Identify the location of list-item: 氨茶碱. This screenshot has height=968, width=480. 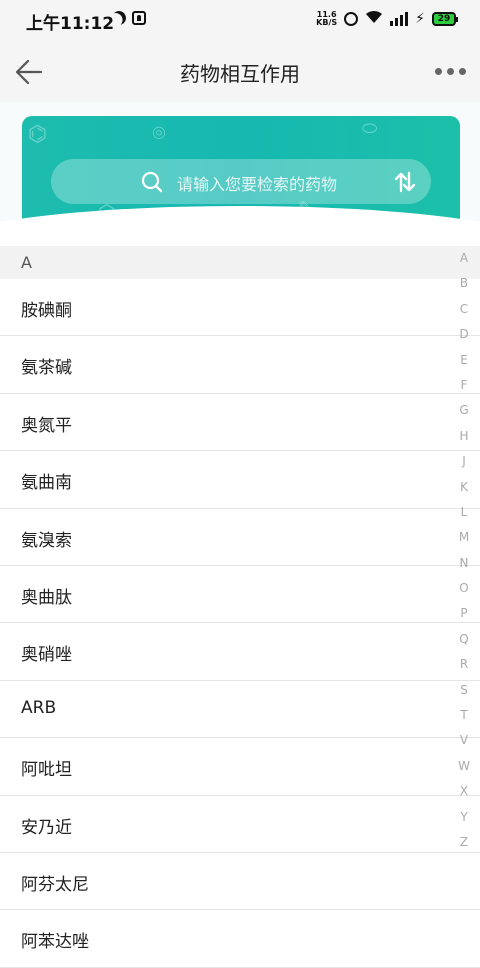
(240, 365).